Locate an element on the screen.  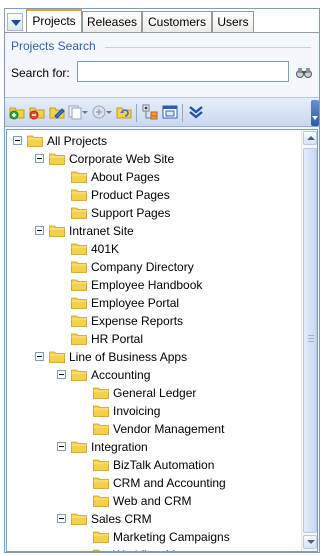
tree-node-label: Marketing Campaigns is located at coordinates (171, 537).